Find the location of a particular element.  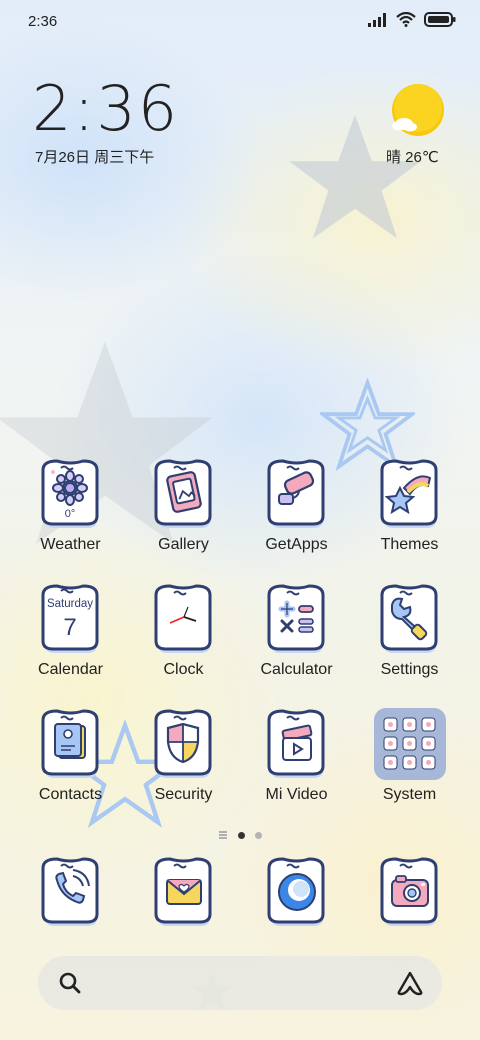

clock-icon is located at coordinates (182, 618).